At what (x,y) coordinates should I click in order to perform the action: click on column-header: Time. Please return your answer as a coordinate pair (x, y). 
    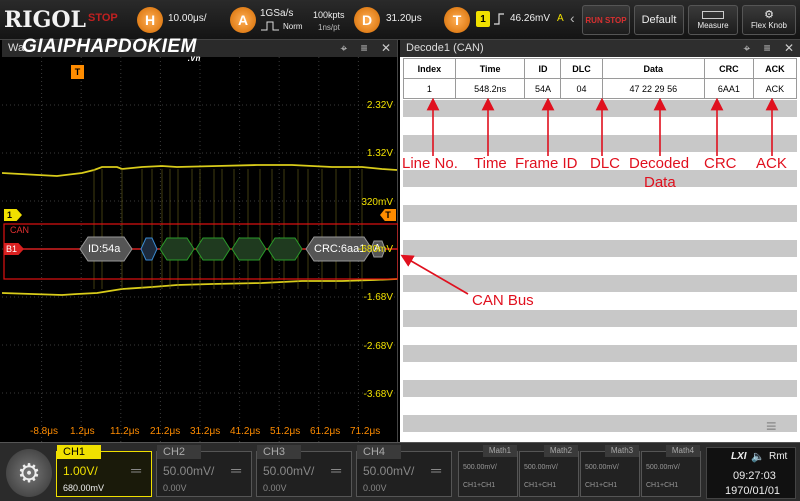
    Looking at the image, I should click on (490, 68).